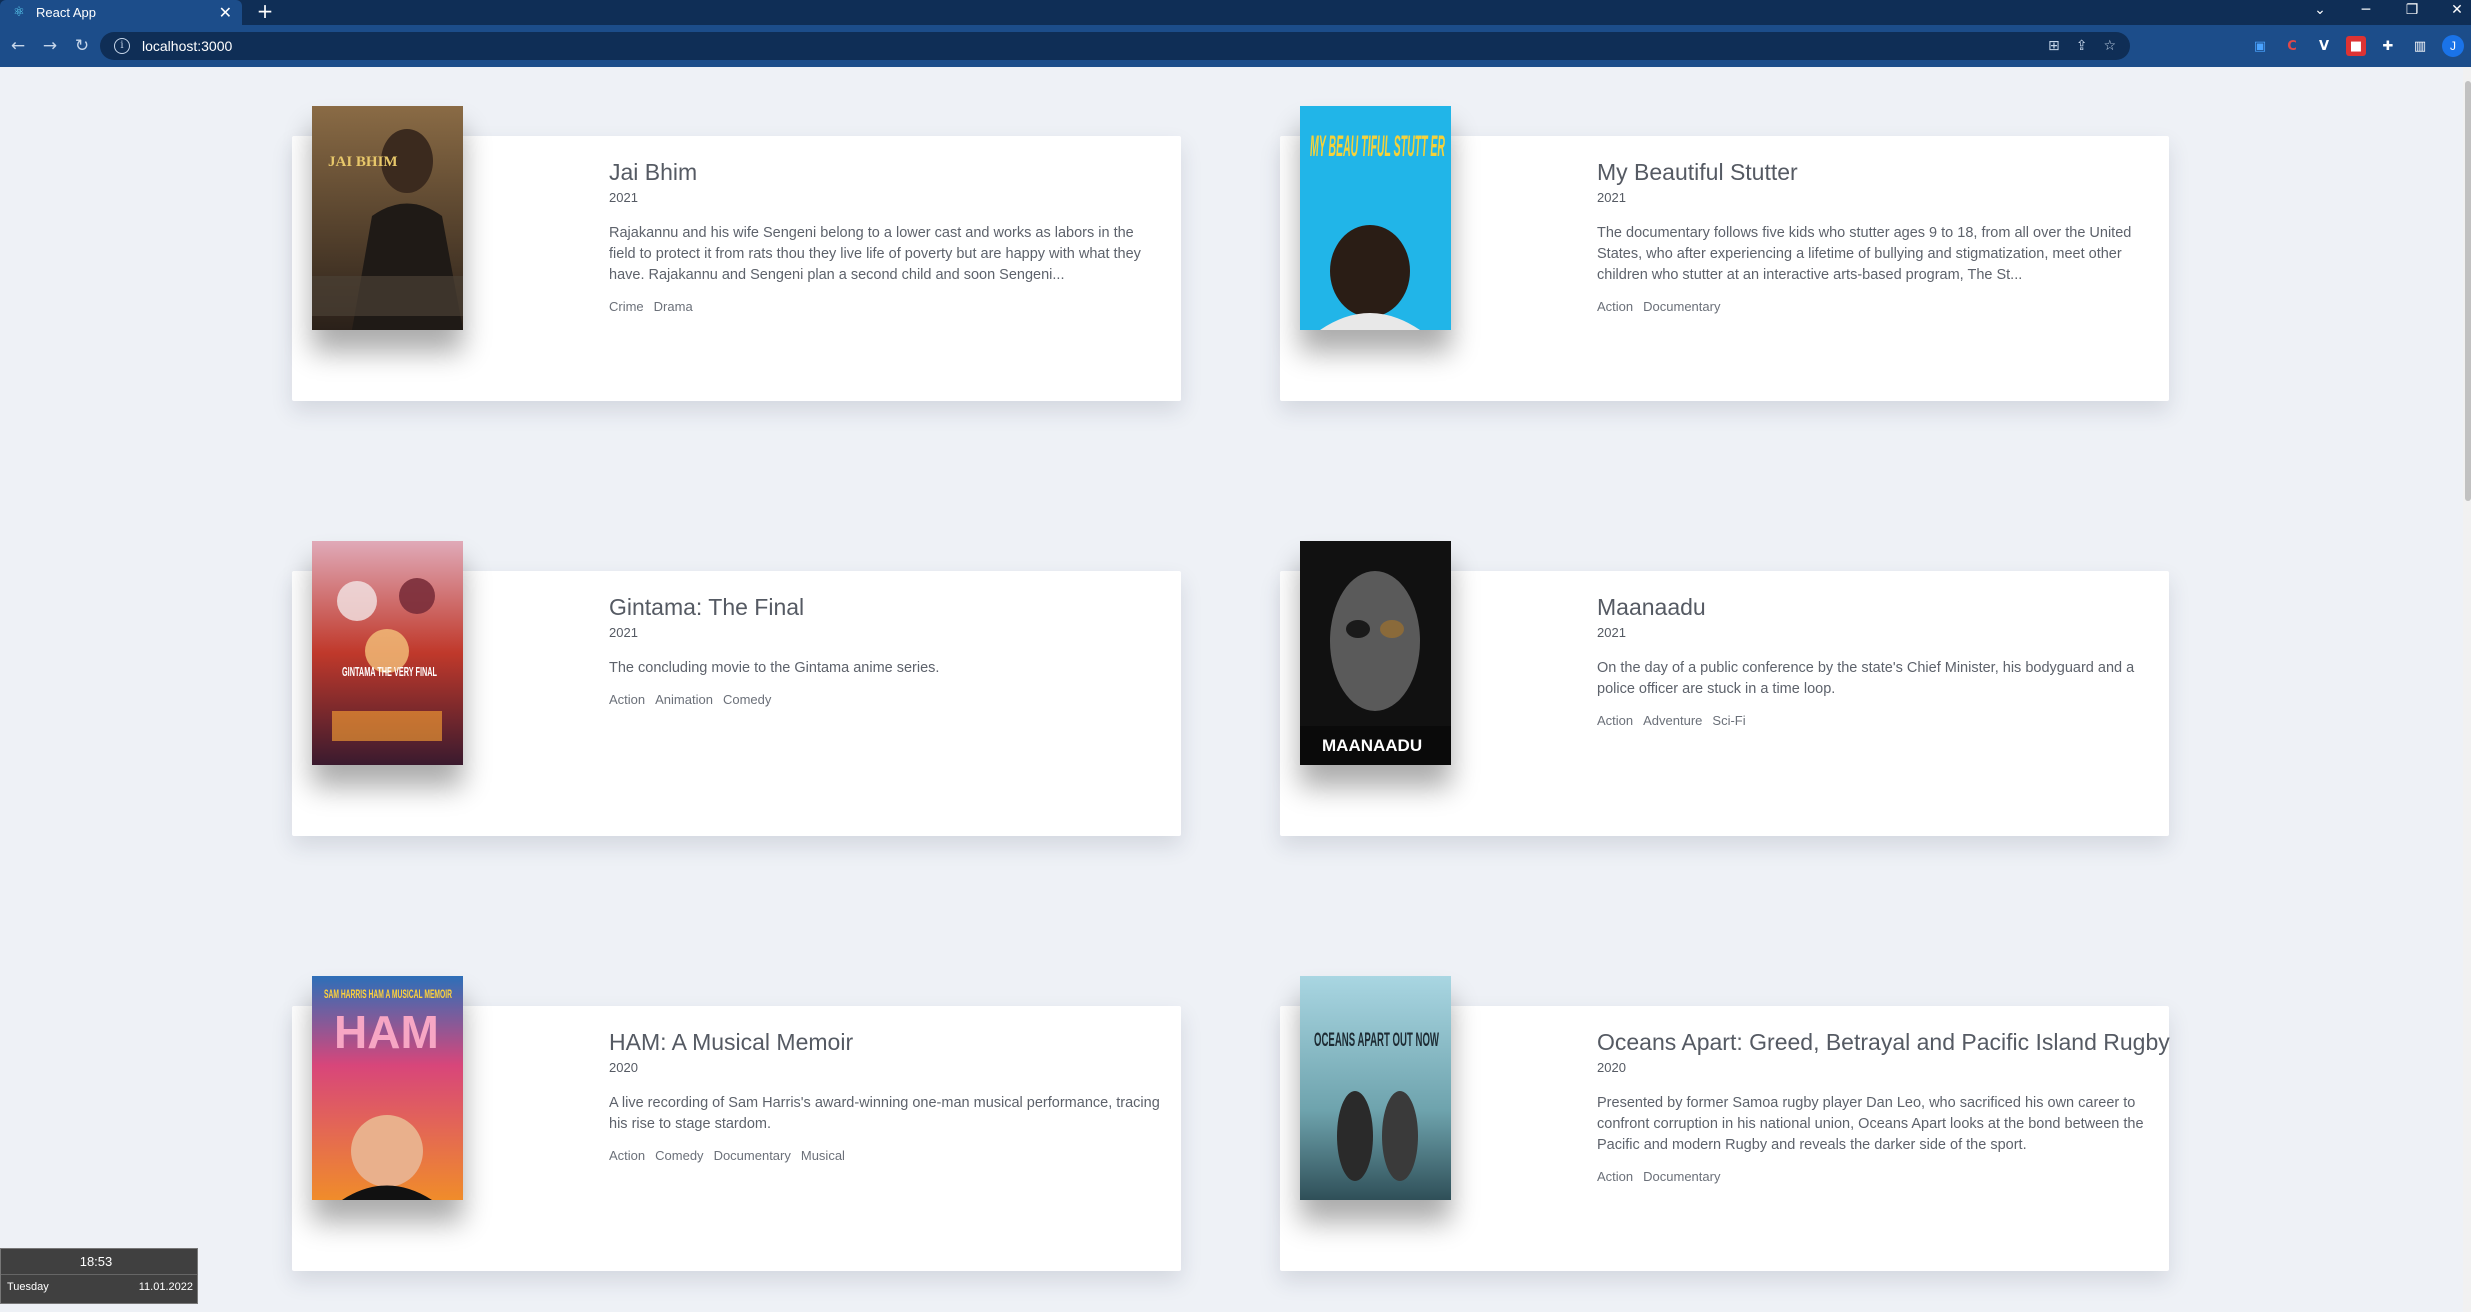 This screenshot has width=2471, height=1312. What do you see at coordinates (1697, 172) in the screenshot?
I see `movie-title: My Beautiful Stutter` at bounding box center [1697, 172].